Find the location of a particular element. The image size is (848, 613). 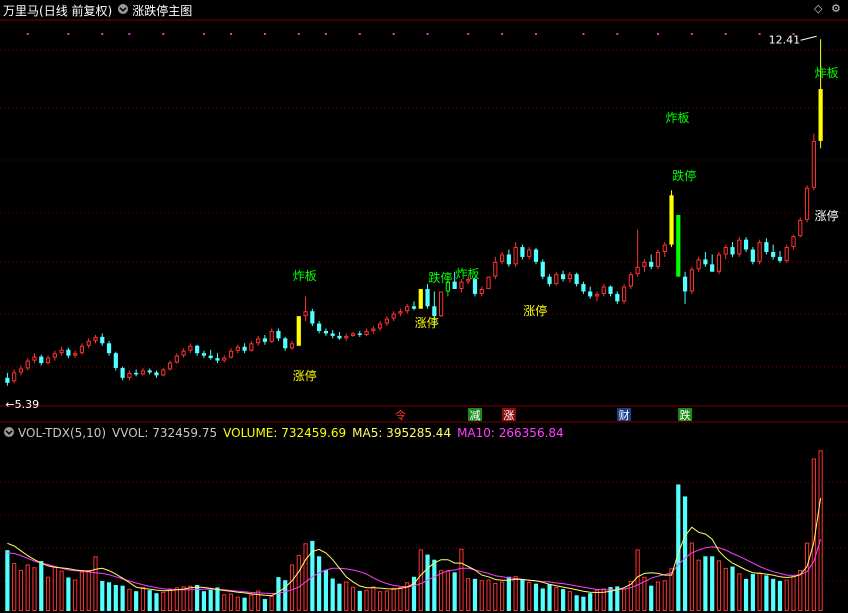

limit-annotation-label: 跌停 is located at coordinates (684, 175).